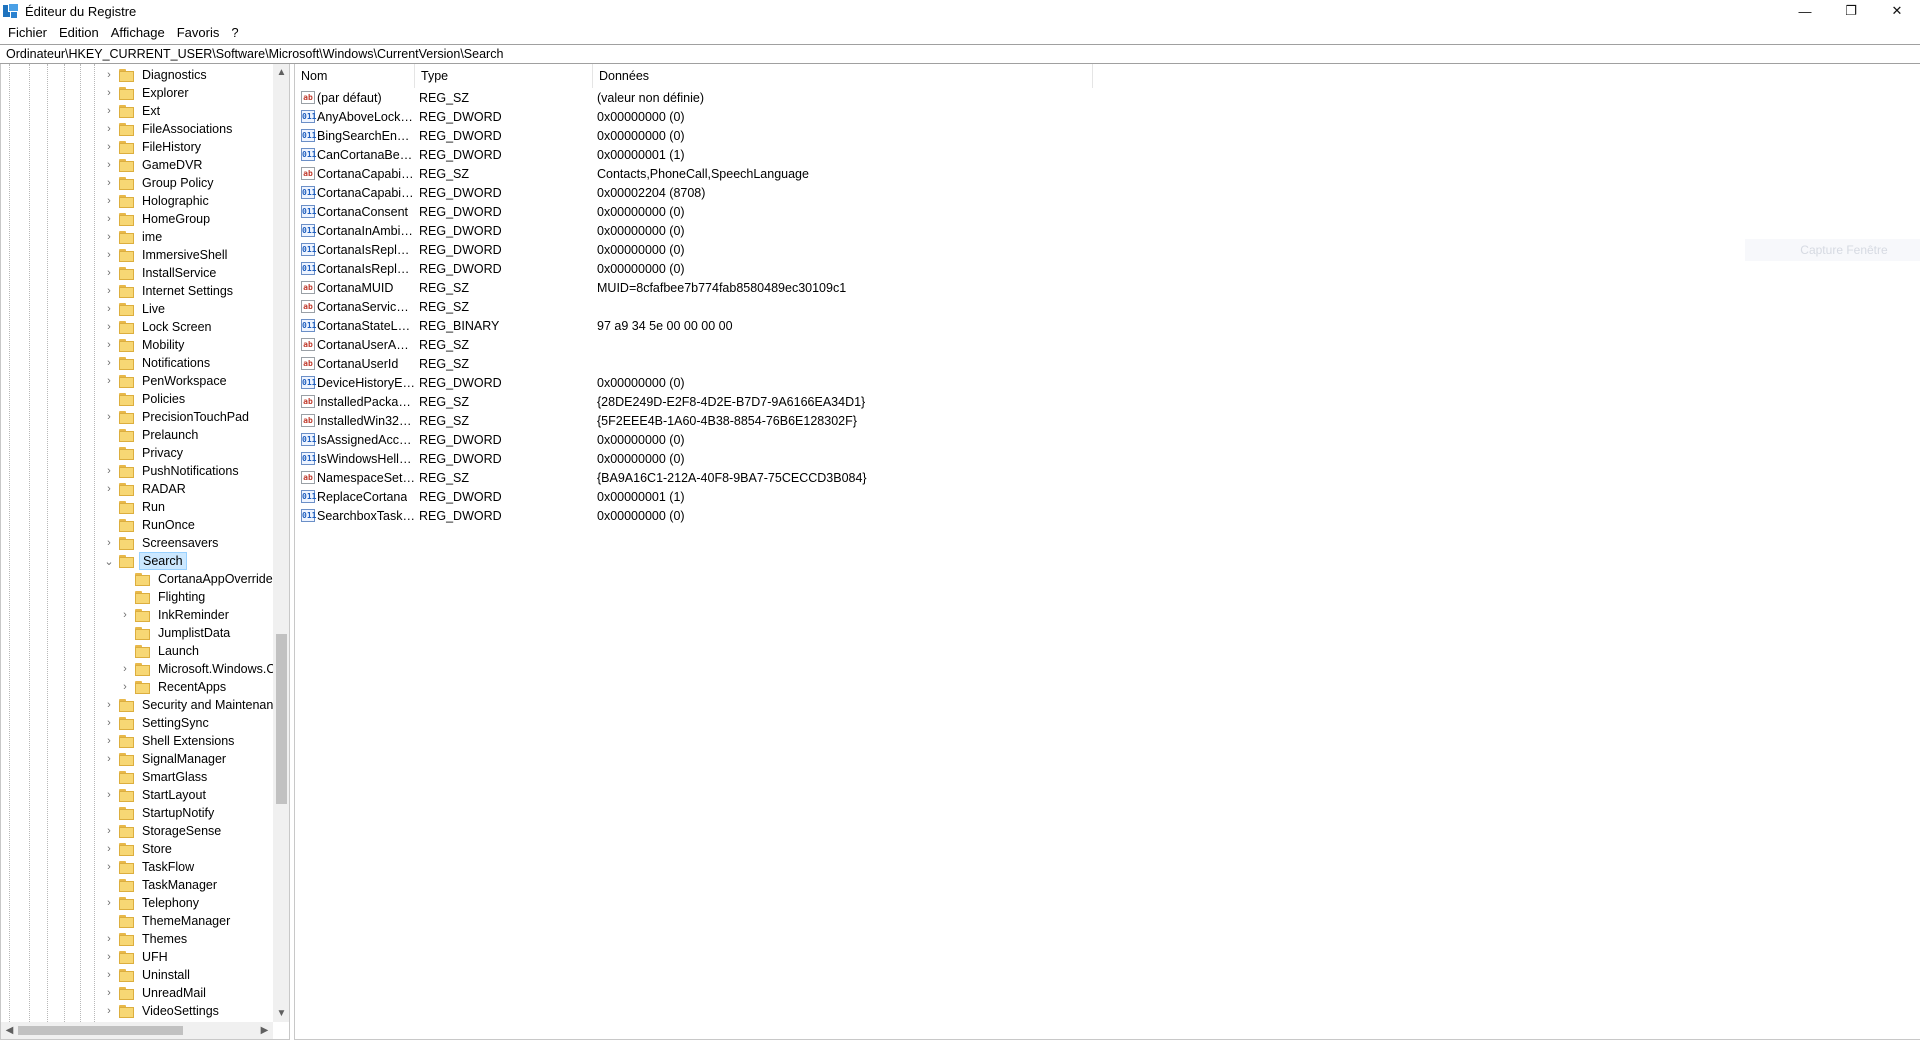 This screenshot has width=1920, height=1040. Describe the element at coordinates (150, 867) in the screenshot. I see `tree-item: › TaskFlow` at that location.